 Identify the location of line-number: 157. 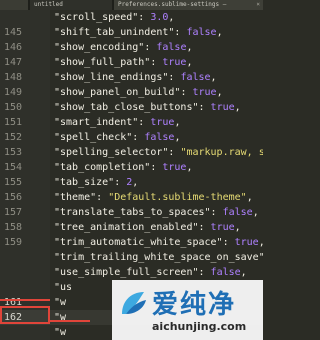
(13, 212).